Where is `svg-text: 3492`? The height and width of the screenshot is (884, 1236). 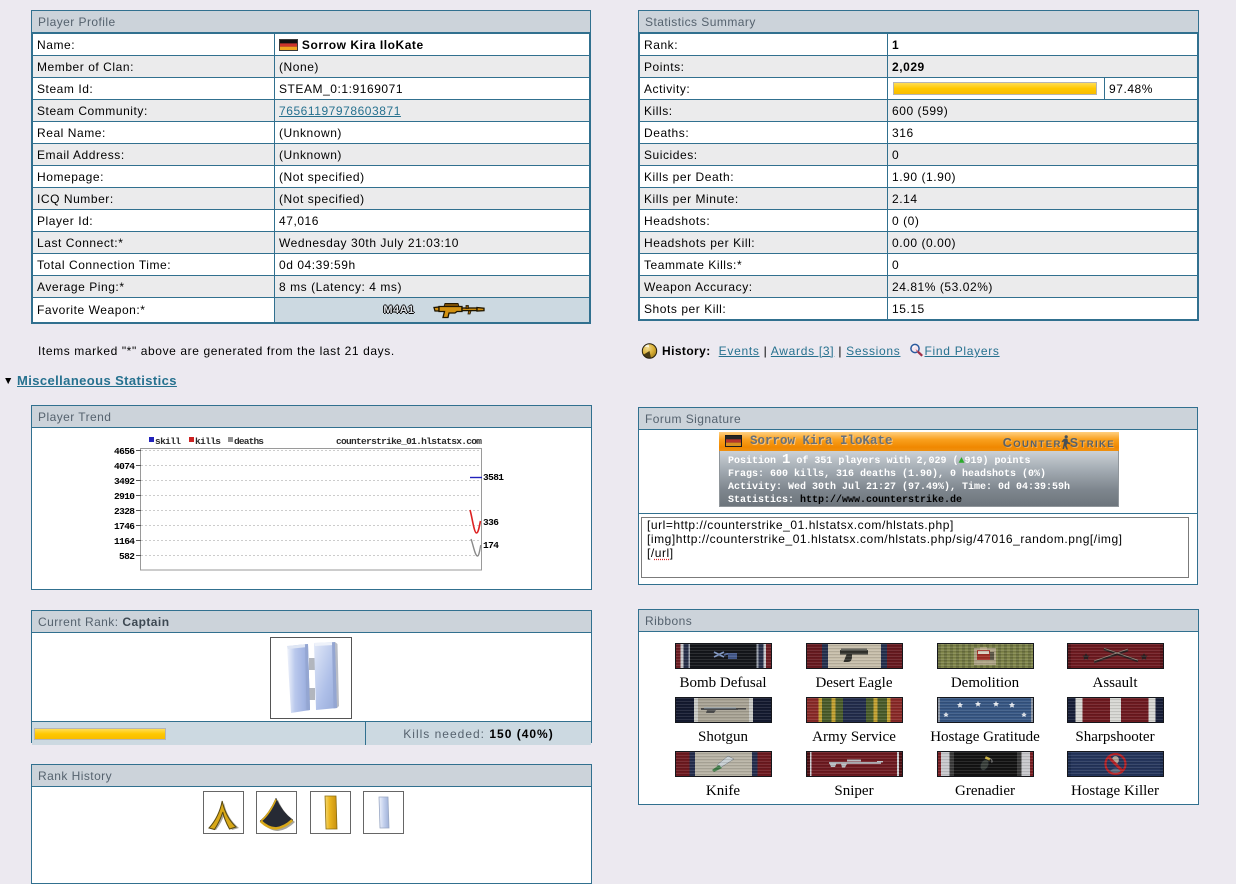
svg-text: 3492 is located at coordinates (124, 481).